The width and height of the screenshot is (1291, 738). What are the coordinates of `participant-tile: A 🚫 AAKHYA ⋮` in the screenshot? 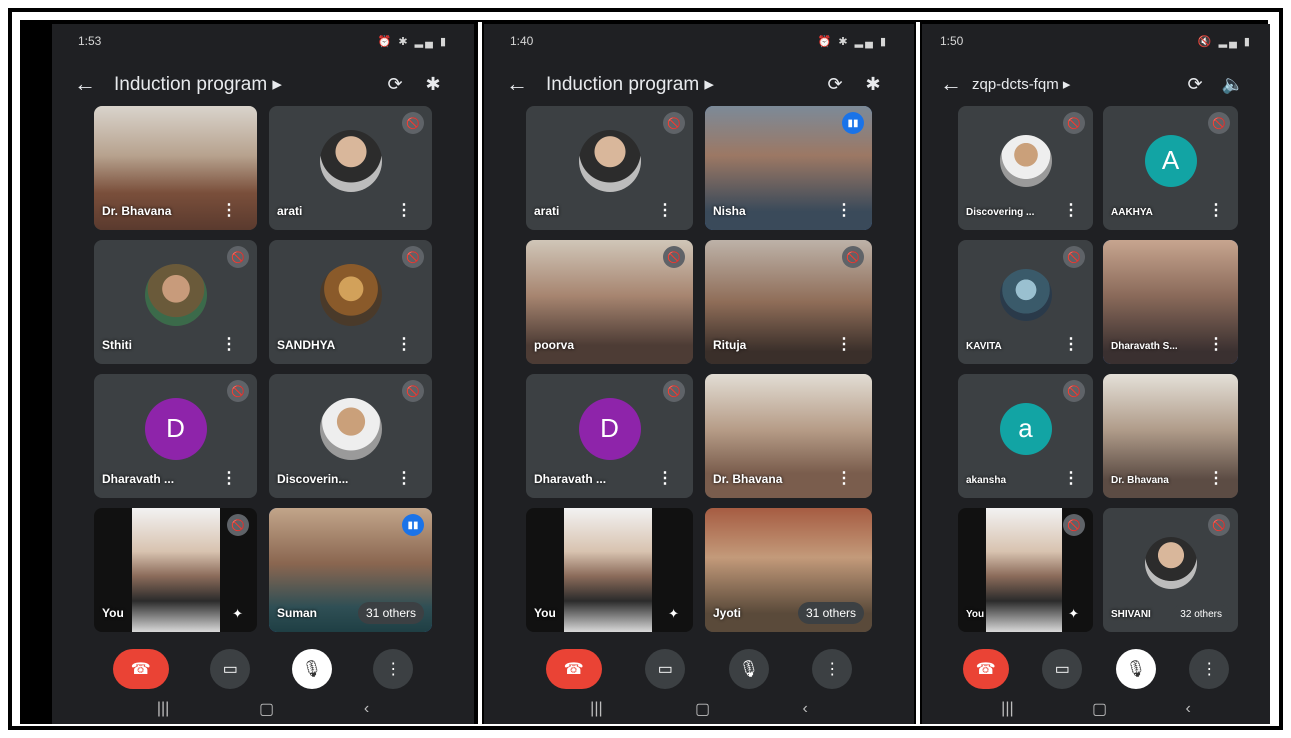 It's located at (1170, 168).